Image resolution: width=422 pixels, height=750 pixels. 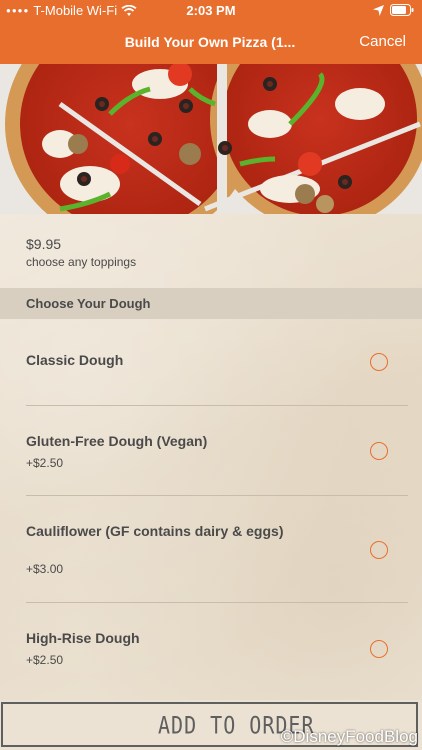 What do you see at coordinates (81, 252) in the screenshot?
I see `price-block: $9.95 choose any toppings` at bounding box center [81, 252].